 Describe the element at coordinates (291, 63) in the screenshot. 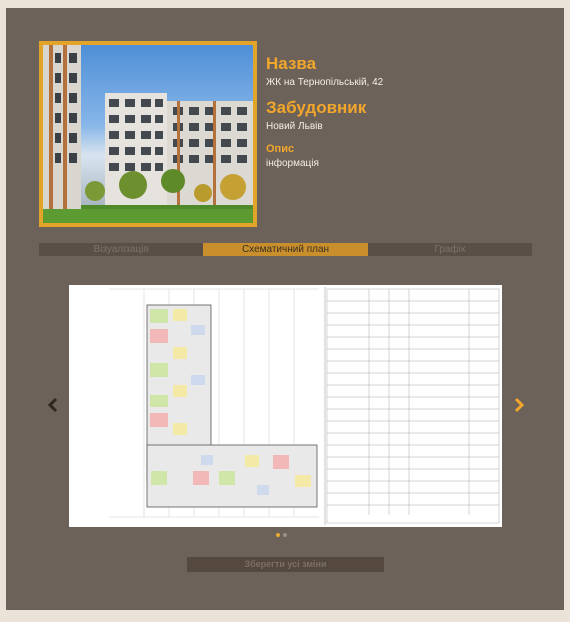

I see `name-label: Назва` at that location.